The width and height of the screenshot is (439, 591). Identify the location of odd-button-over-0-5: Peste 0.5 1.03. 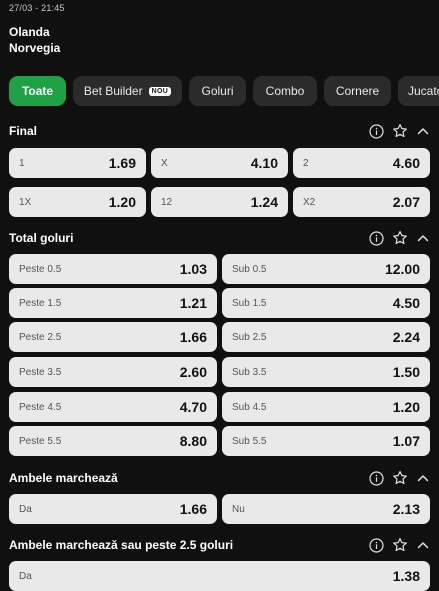
(113, 269).